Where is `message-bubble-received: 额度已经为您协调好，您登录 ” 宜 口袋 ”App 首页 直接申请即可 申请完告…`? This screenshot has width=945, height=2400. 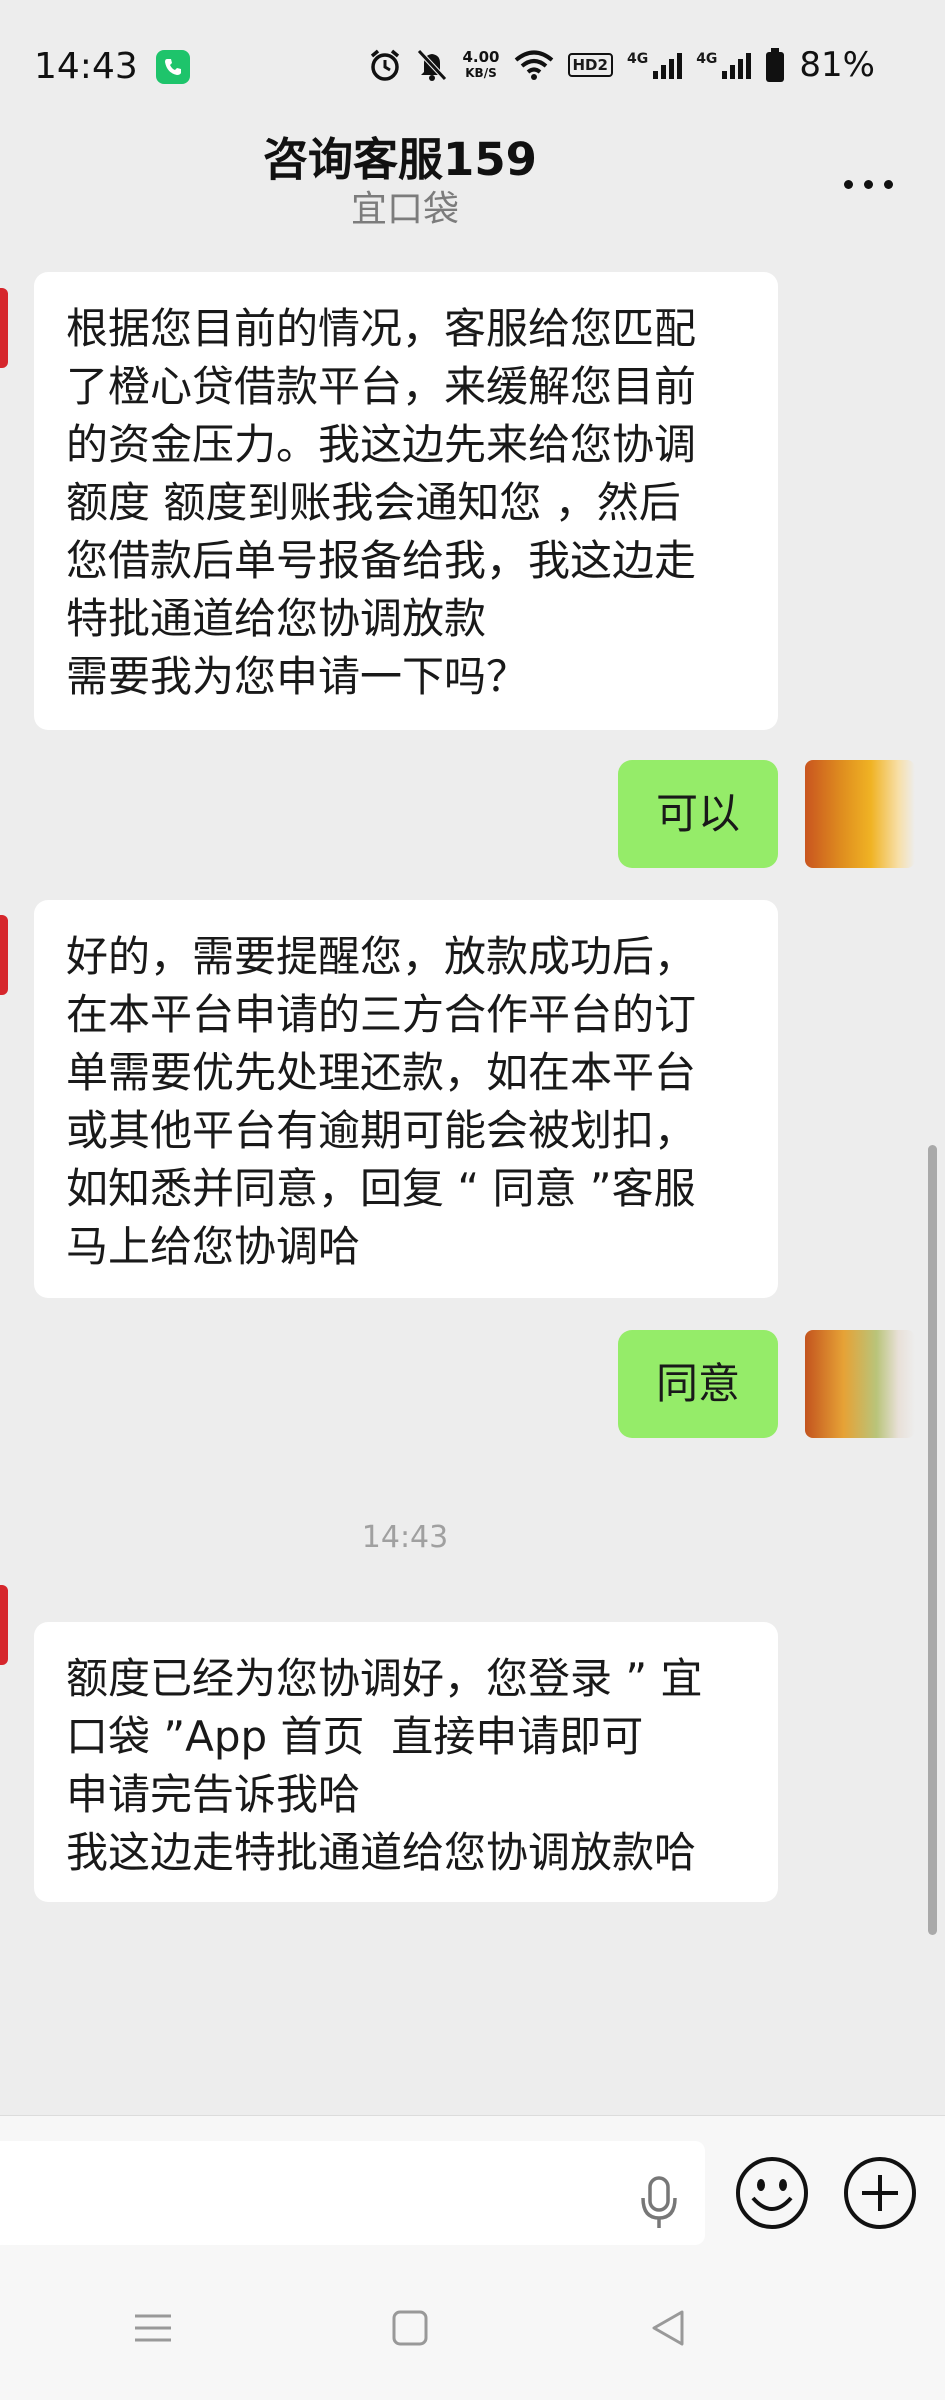
message-bubble-received: 额度已经为您协调好，您登录 ” 宜 口袋 ”App 首页 直接申请即可 申请完告… is located at coordinates (406, 1762).